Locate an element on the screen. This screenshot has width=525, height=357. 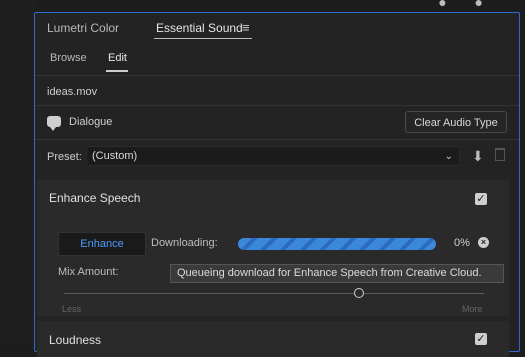
panel-menu-icon: ≡ is located at coordinates (246, 27).